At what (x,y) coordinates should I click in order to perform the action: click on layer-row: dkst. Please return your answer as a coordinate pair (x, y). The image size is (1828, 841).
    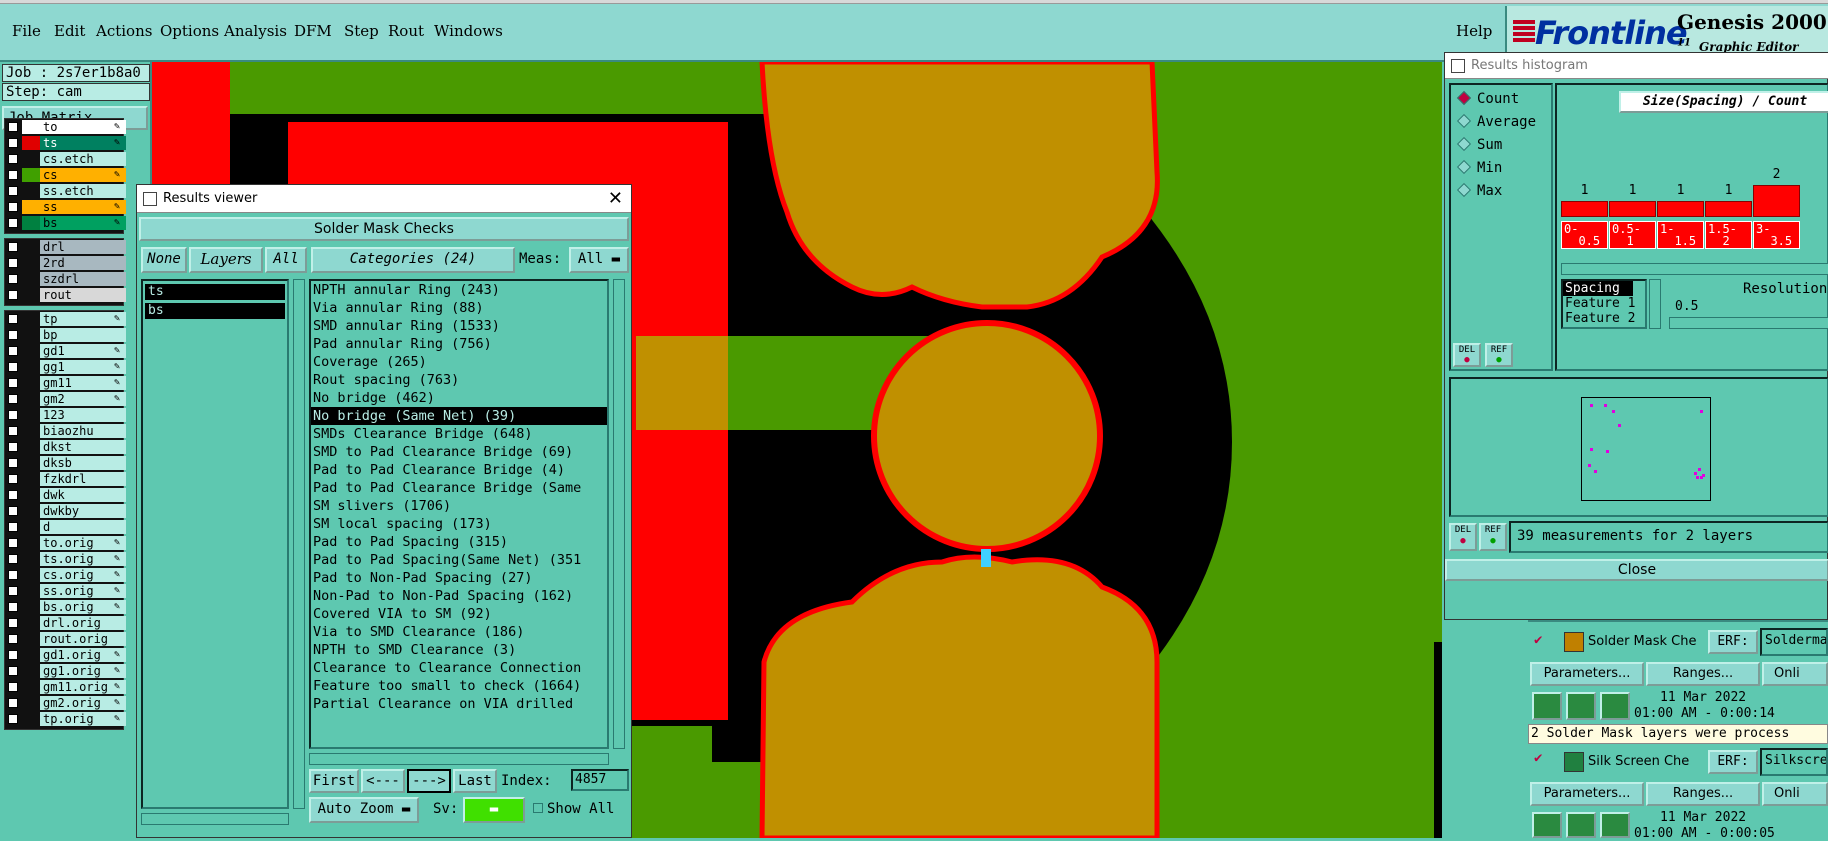
    Looking at the image, I should click on (66, 447).